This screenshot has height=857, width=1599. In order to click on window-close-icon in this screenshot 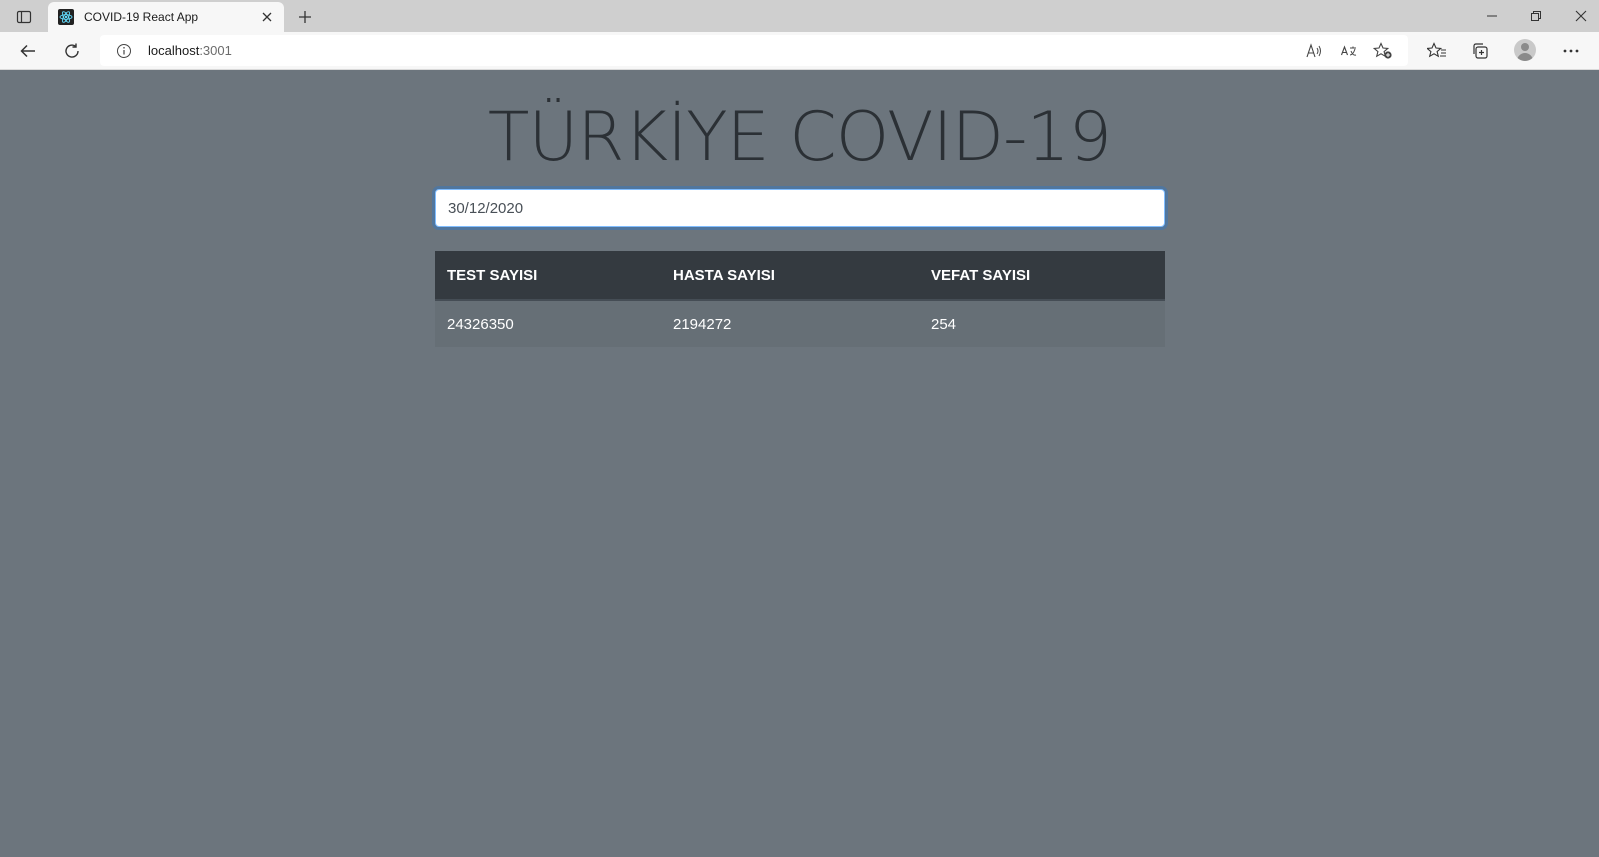, I will do `click(1581, 16)`.